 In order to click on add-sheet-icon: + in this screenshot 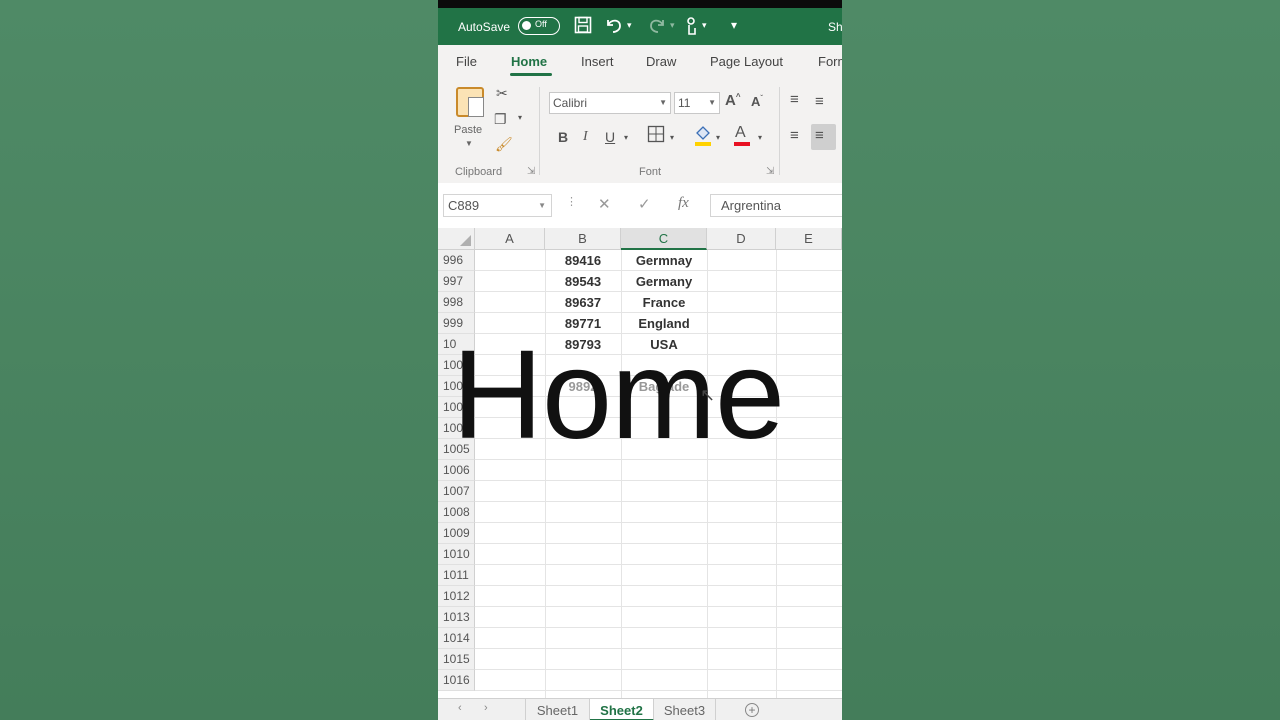, I will do `click(752, 710)`.